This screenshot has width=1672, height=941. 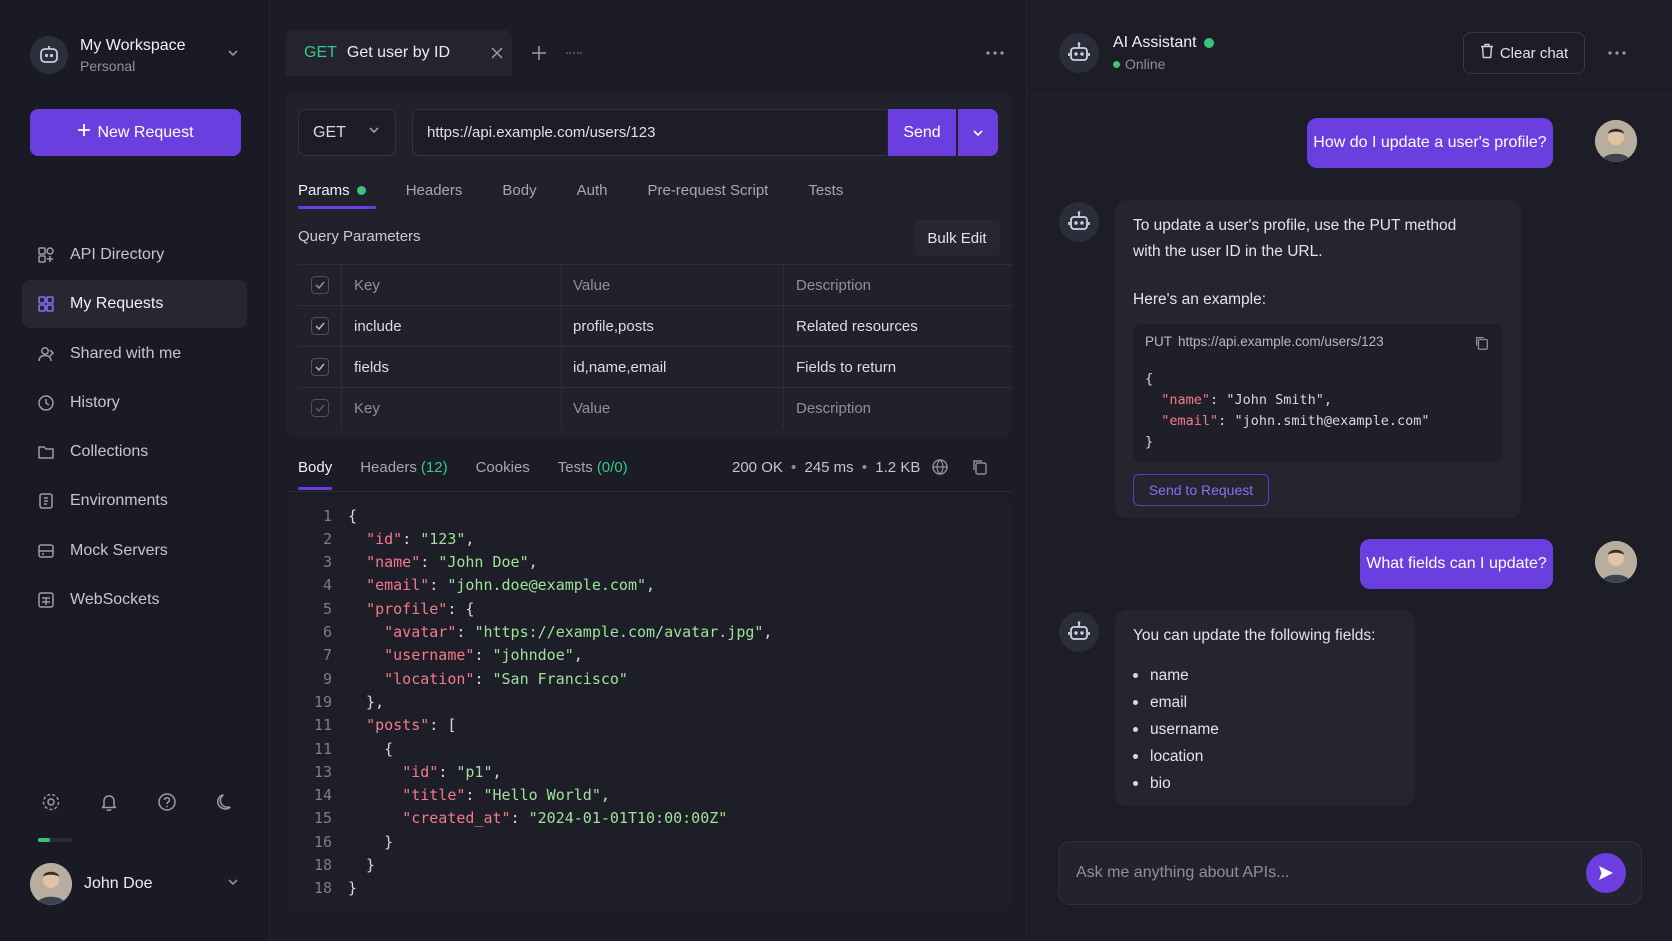 What do you see at coordinates (135, 55) in the screenshot?
I see `workspace-switcher: My Workspace Personal` at bounding box center [135, 55].